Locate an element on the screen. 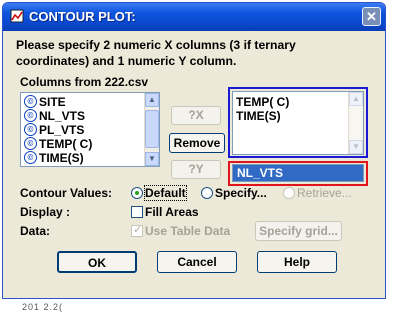 The image size is (395, 318). scroll-thumb is located at coordinates (152, 129).